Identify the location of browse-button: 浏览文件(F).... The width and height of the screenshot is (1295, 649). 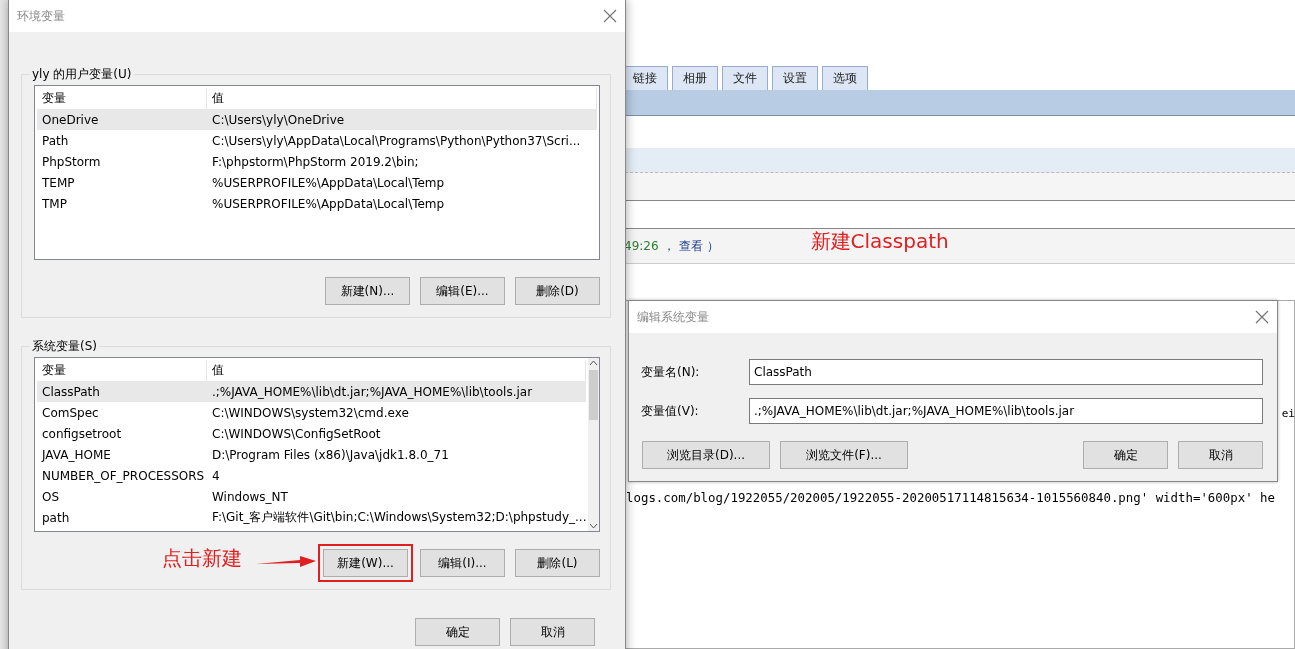
(844, 455).